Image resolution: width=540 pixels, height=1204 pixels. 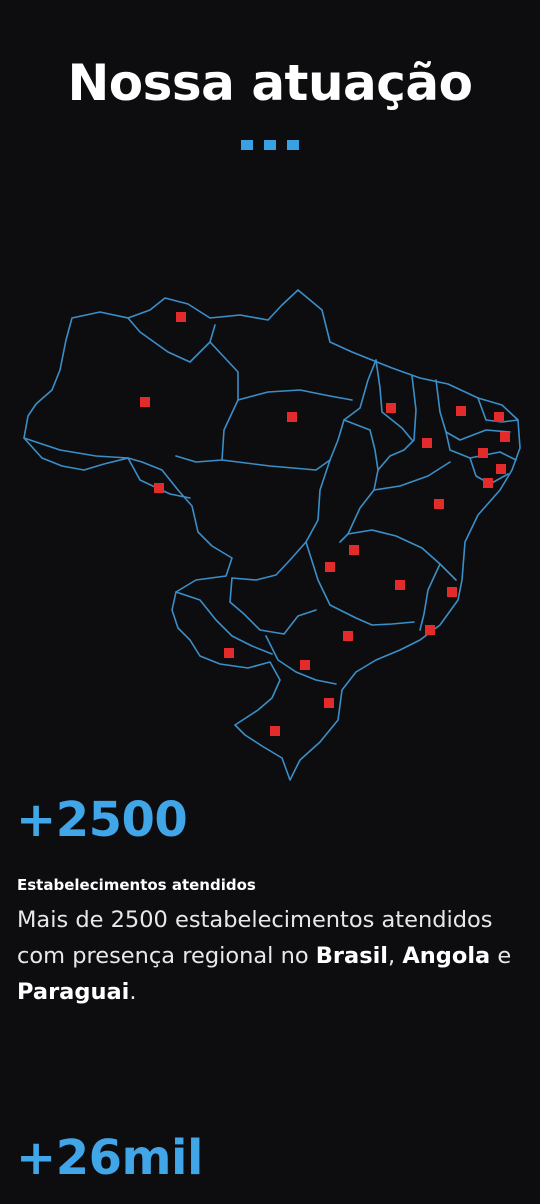 I want to click on country-angola: Angola, so click(x=446, y=956).